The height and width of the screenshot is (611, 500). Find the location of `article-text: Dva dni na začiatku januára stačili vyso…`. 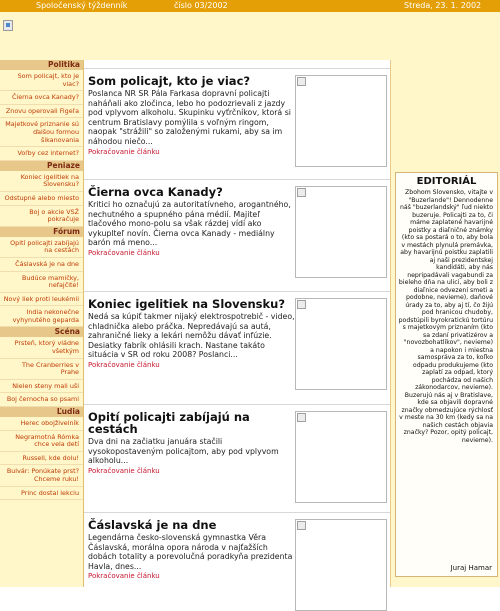

article-text: Dva dni na začiatku januára stačili vyso… is located at coordinates (183, 451).